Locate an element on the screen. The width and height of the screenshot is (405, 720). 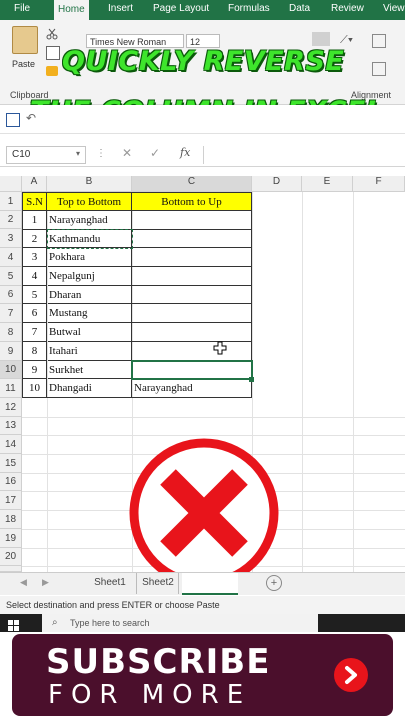
row-header: 5 is located at coordinates (11, 276).